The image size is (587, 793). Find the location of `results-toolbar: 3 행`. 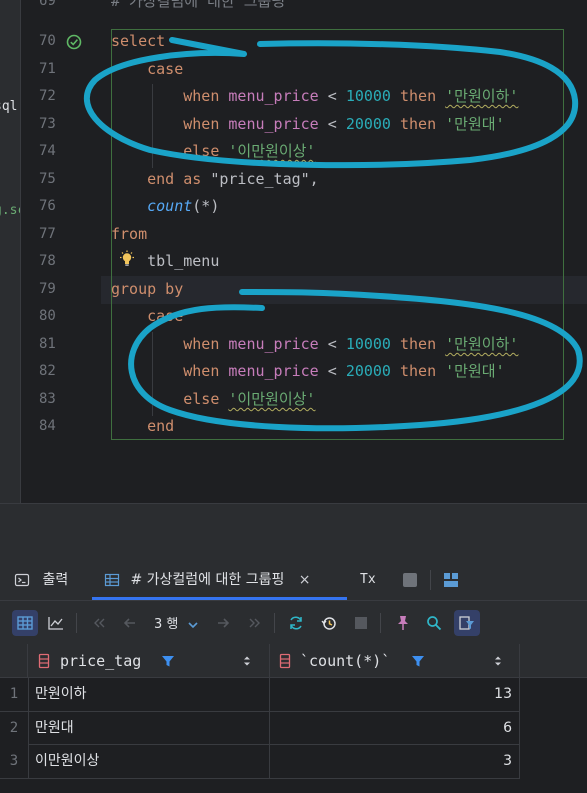

results-toolbar: 3 행 is located at coordinates (293, 622).